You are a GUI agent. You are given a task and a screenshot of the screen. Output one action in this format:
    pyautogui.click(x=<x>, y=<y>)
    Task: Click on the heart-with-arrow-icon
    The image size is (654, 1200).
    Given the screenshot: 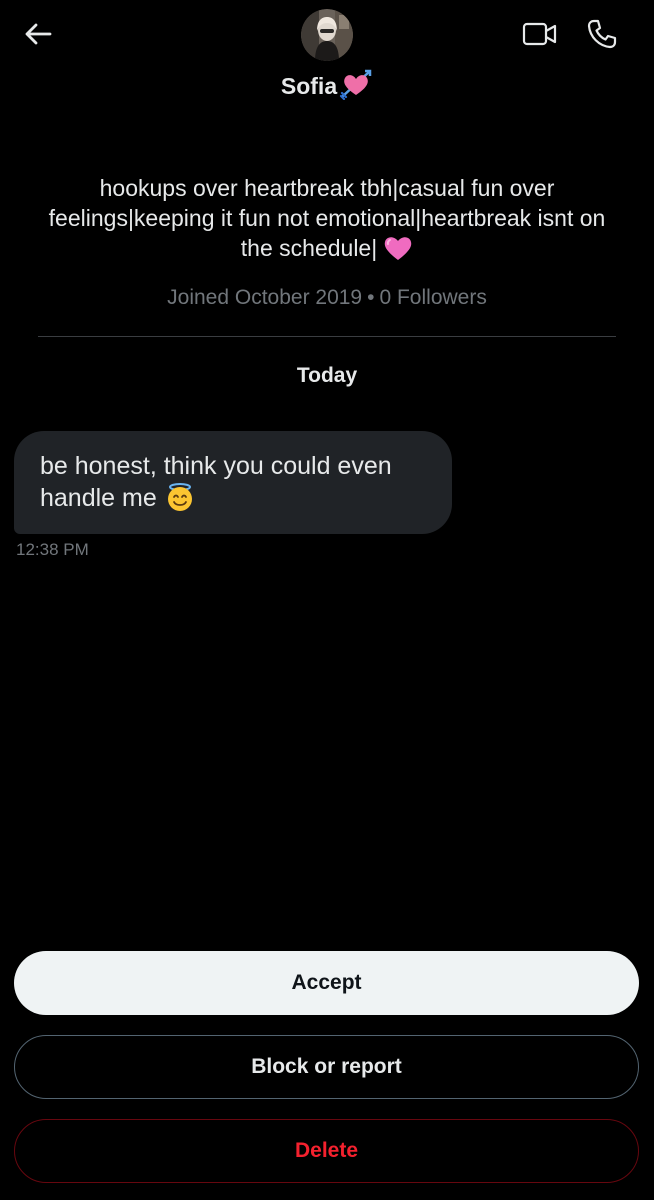 What is the action you would take?
    pyautogui.click(x=356, y=86)
    